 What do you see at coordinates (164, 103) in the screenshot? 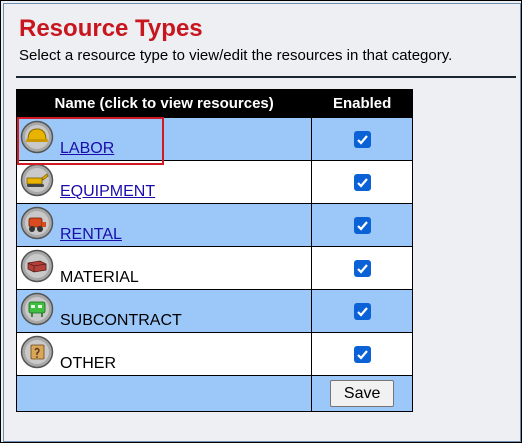
I see `name-column-header: Name (click to view resources)` at bounding box center [164, 103].